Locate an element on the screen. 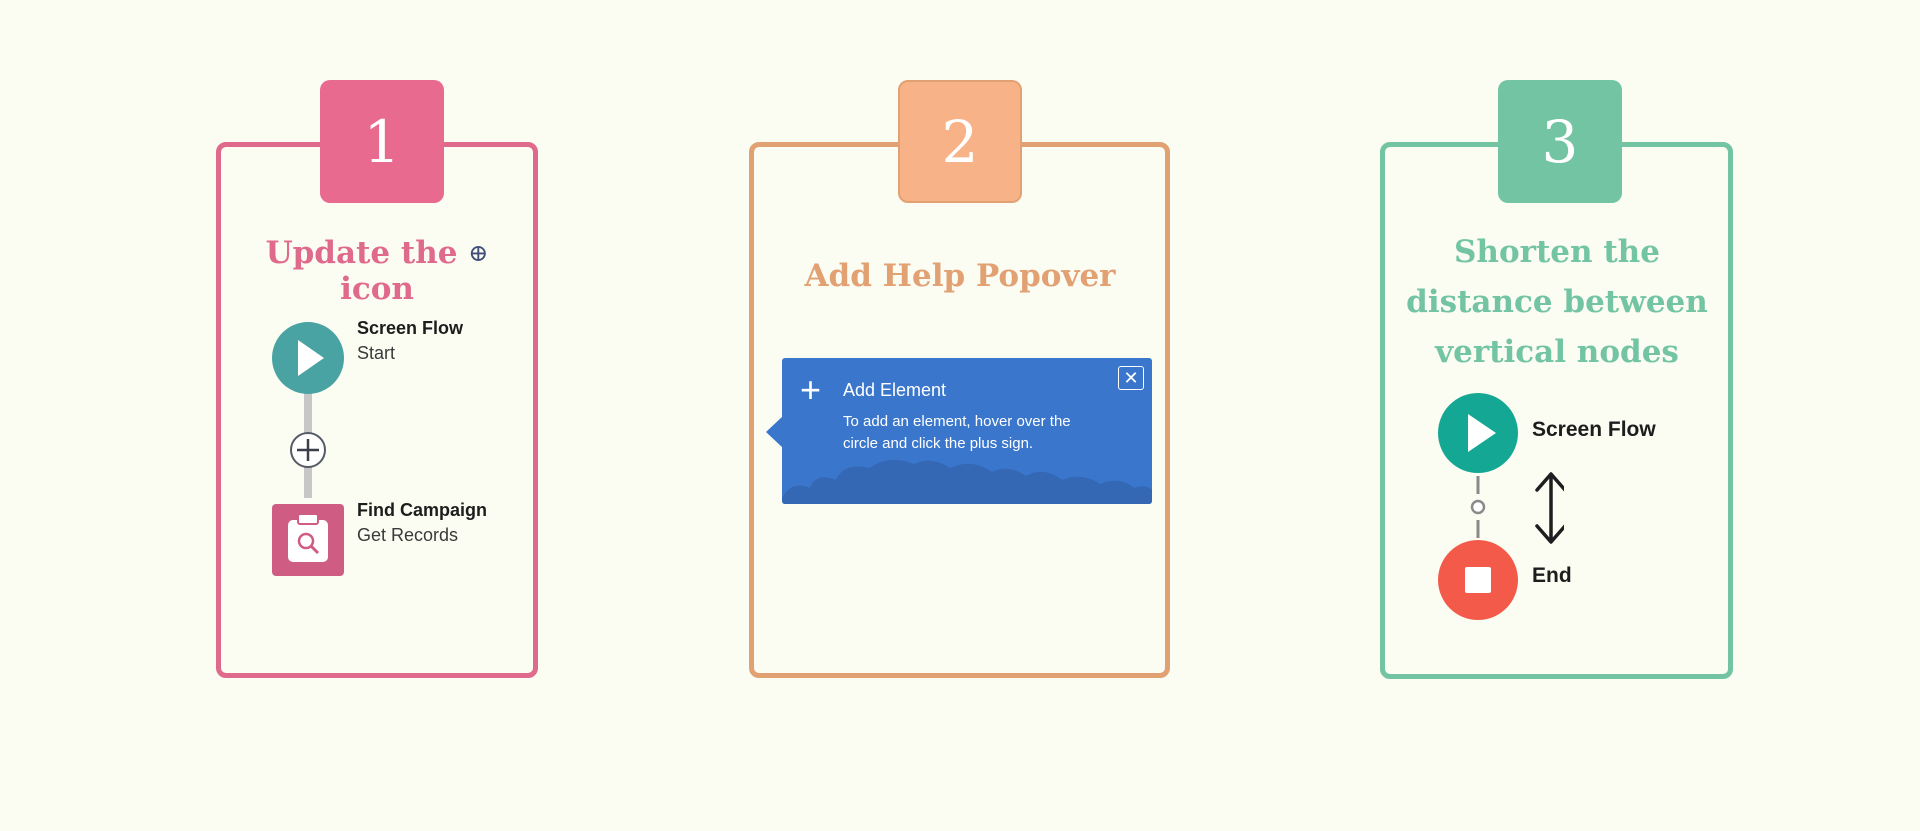  step-2-number-badge: 2 is located at coordinates (960, 141).